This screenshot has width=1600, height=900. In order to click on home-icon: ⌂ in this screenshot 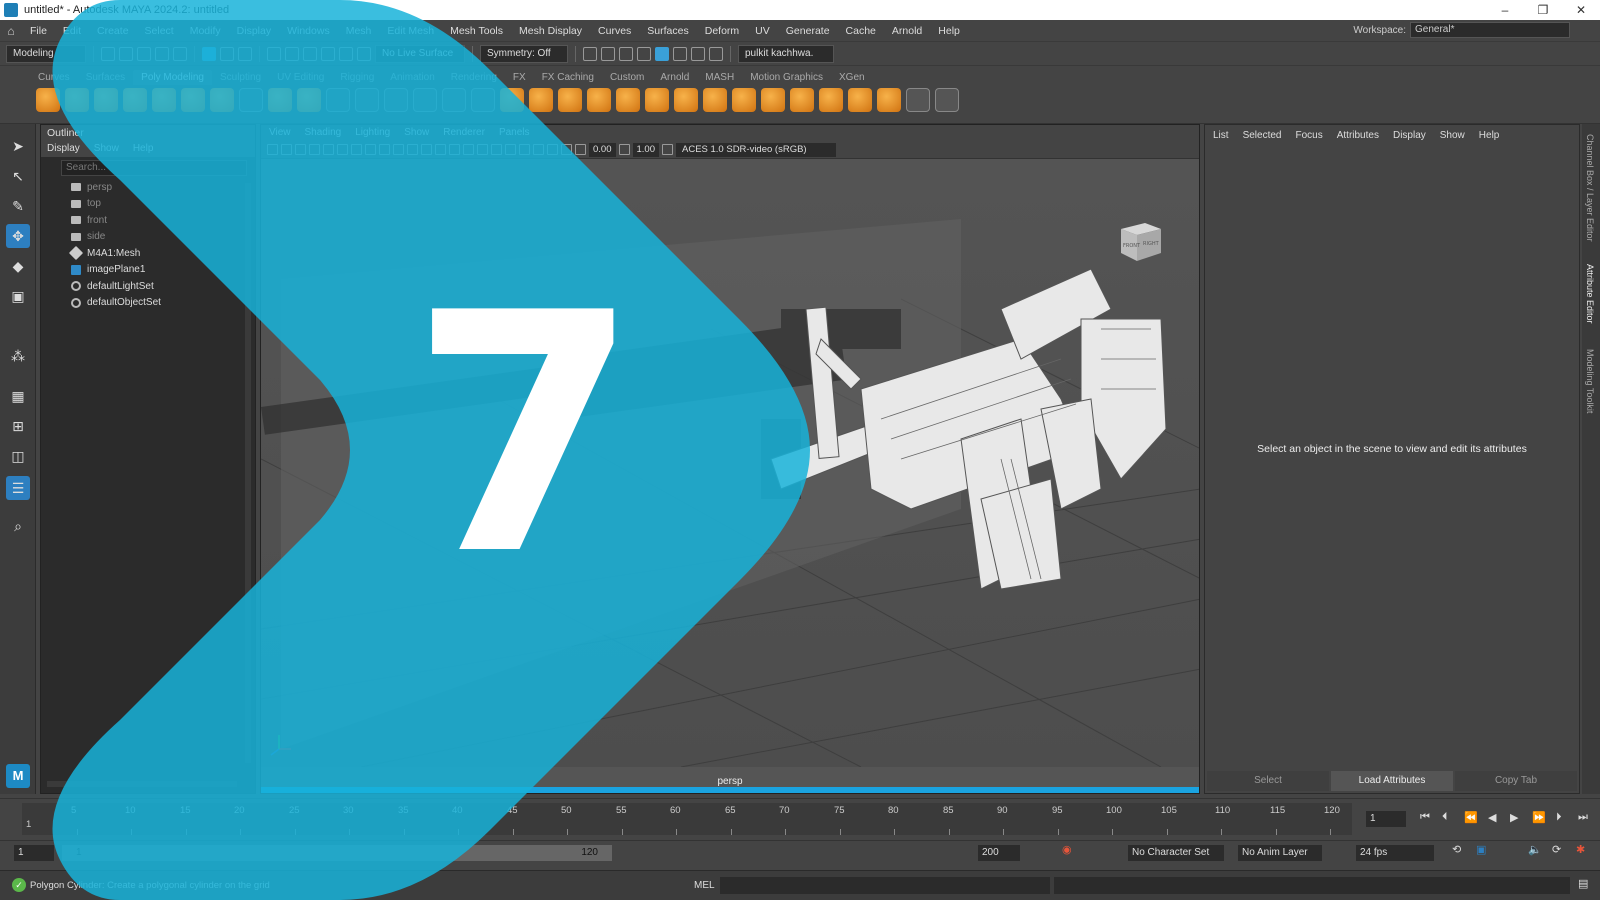, I will do `click(11, 31)`.